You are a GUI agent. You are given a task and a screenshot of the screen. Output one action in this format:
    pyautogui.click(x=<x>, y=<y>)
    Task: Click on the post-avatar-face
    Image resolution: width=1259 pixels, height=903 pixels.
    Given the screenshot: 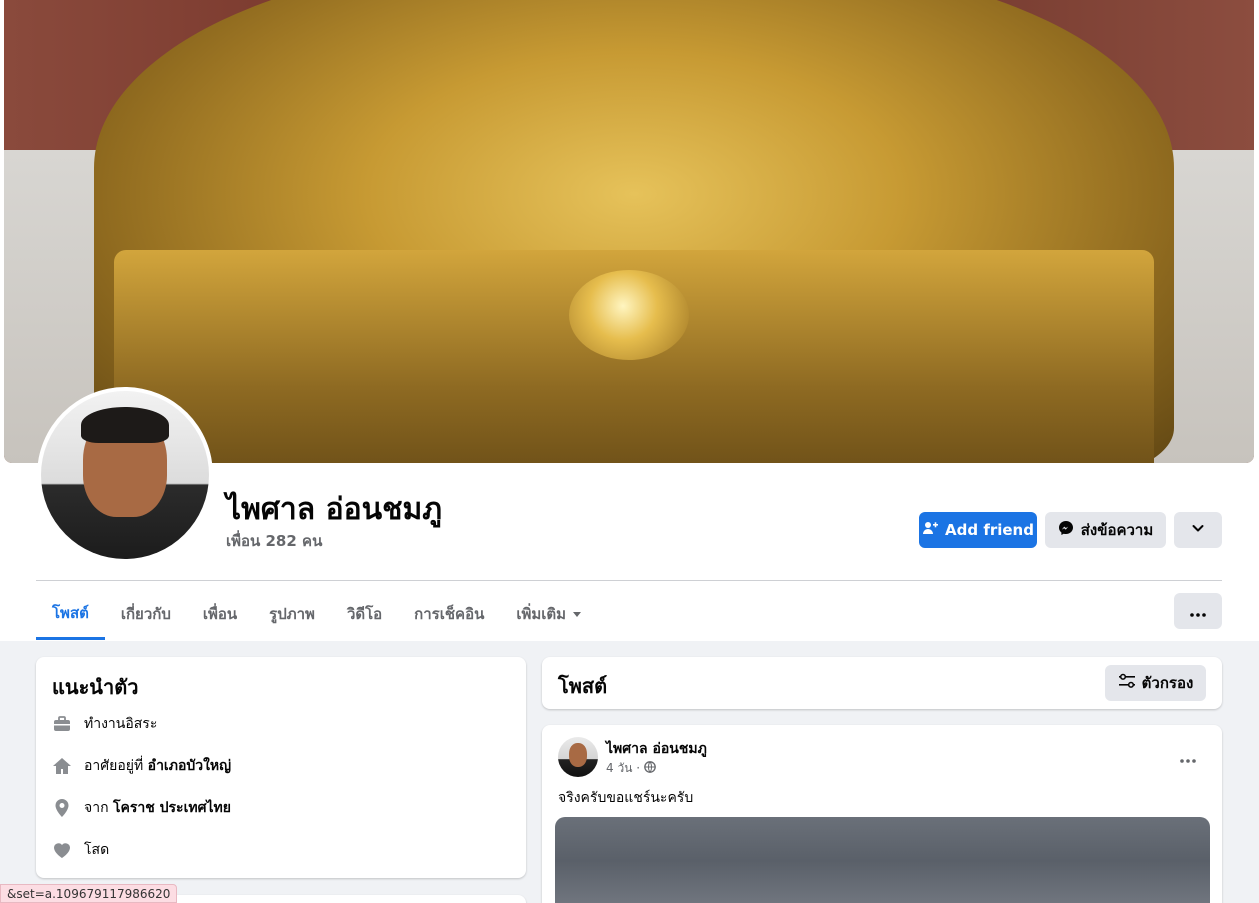 What is the action you would take?
    pyautogui.click(x=578, y=755)
    